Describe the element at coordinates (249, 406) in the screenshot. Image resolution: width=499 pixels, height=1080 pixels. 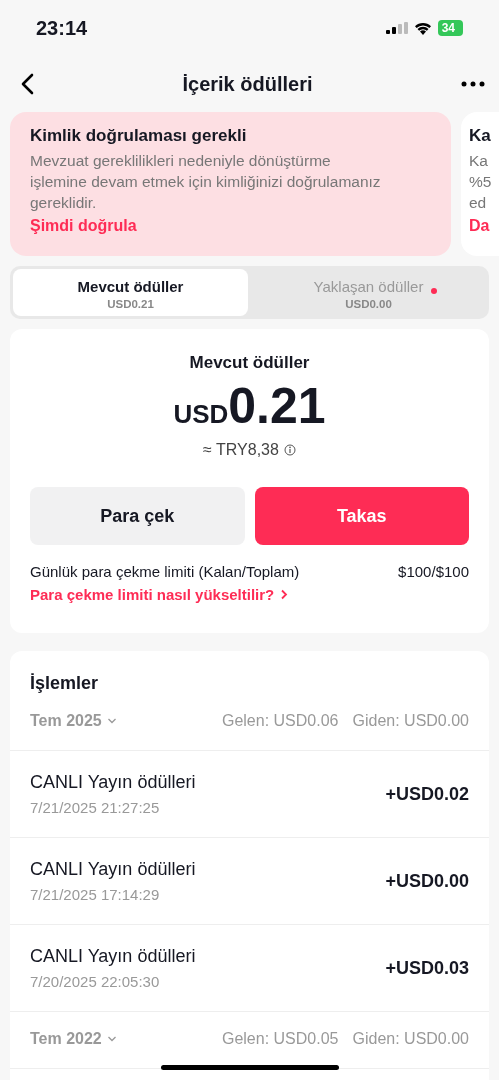
I see `balance-amount: USD0.21` at that location.